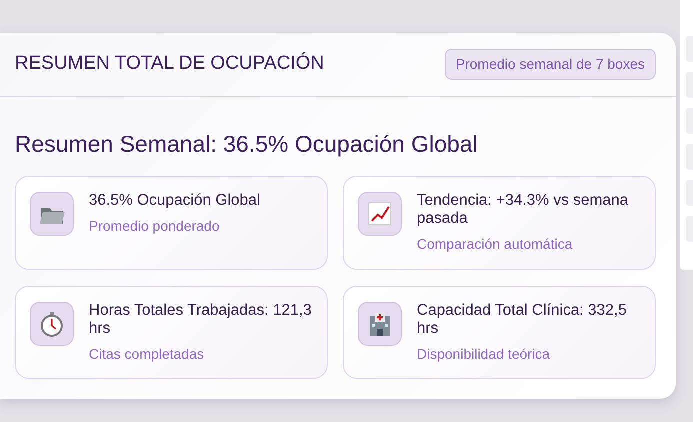  Describe the element at coordinates (523, 210) in the screenshot. I see `stat-title: Tendencia: +34.3% vs semana pasada` at that location.